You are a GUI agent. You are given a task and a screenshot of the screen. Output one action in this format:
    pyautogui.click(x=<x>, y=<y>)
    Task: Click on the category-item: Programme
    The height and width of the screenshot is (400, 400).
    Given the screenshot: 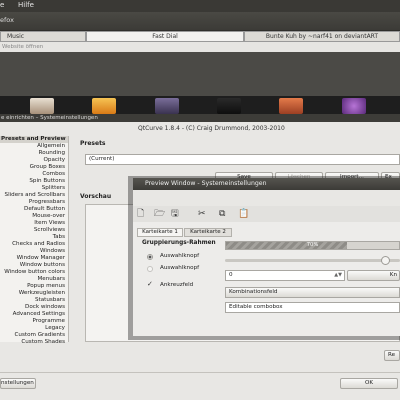 What is the action you would take?
    pyautogui.click(x=49, y=321)
    